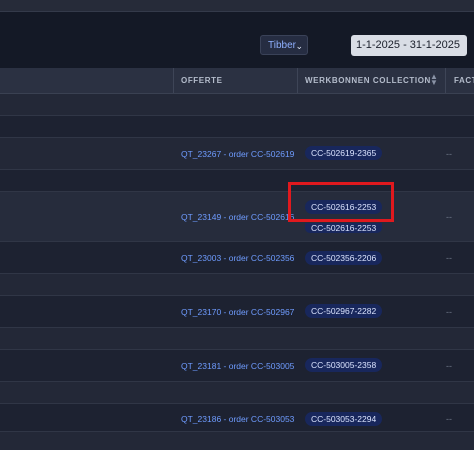 This screenshot has width=474, height=450. I want to click on werkbon-badge: CC-502356-2206, so click(344, 258).